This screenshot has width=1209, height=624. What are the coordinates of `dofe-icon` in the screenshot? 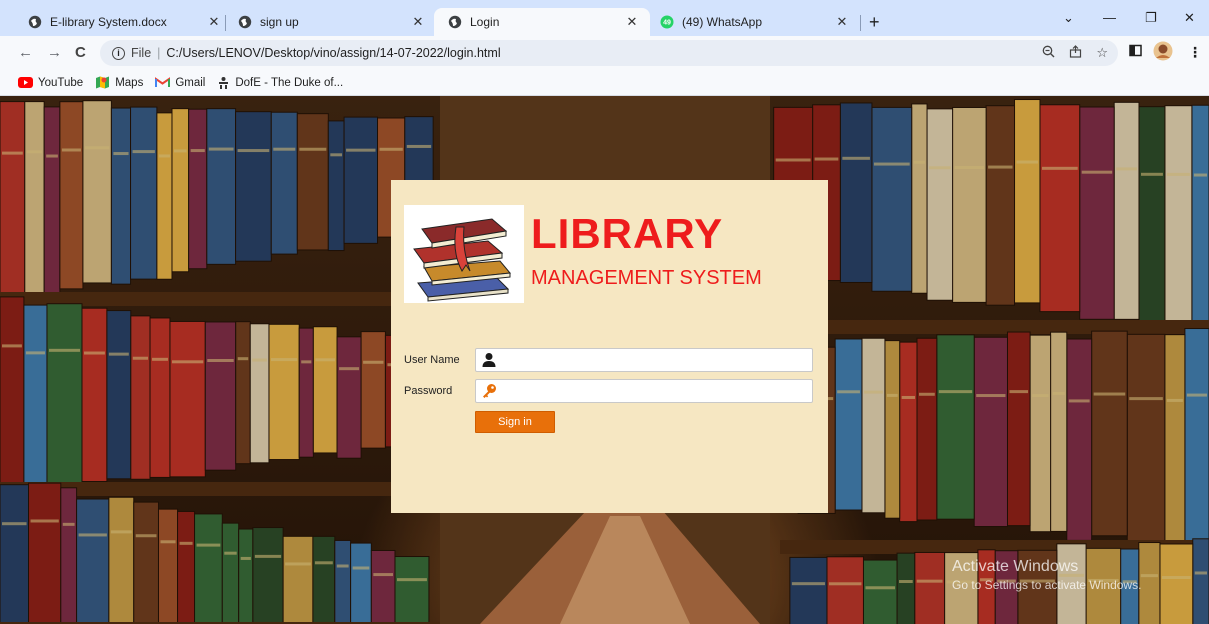 It's located at (223, 83).